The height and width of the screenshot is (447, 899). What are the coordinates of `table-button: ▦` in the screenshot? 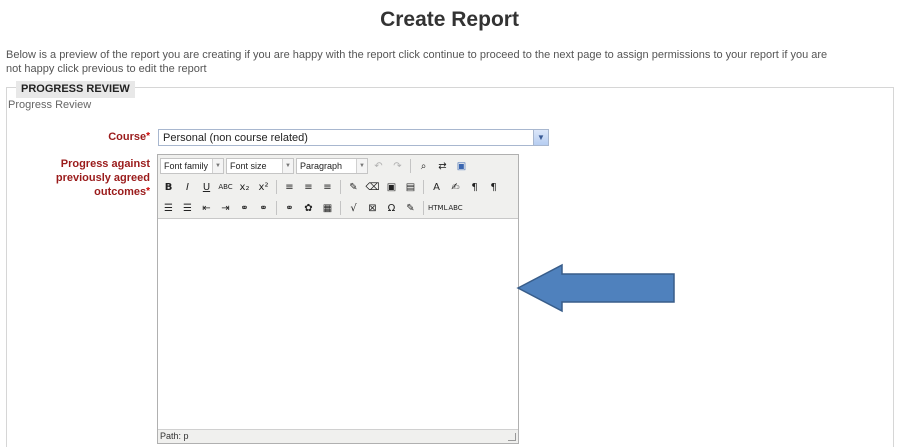 It's located at (327, 208).